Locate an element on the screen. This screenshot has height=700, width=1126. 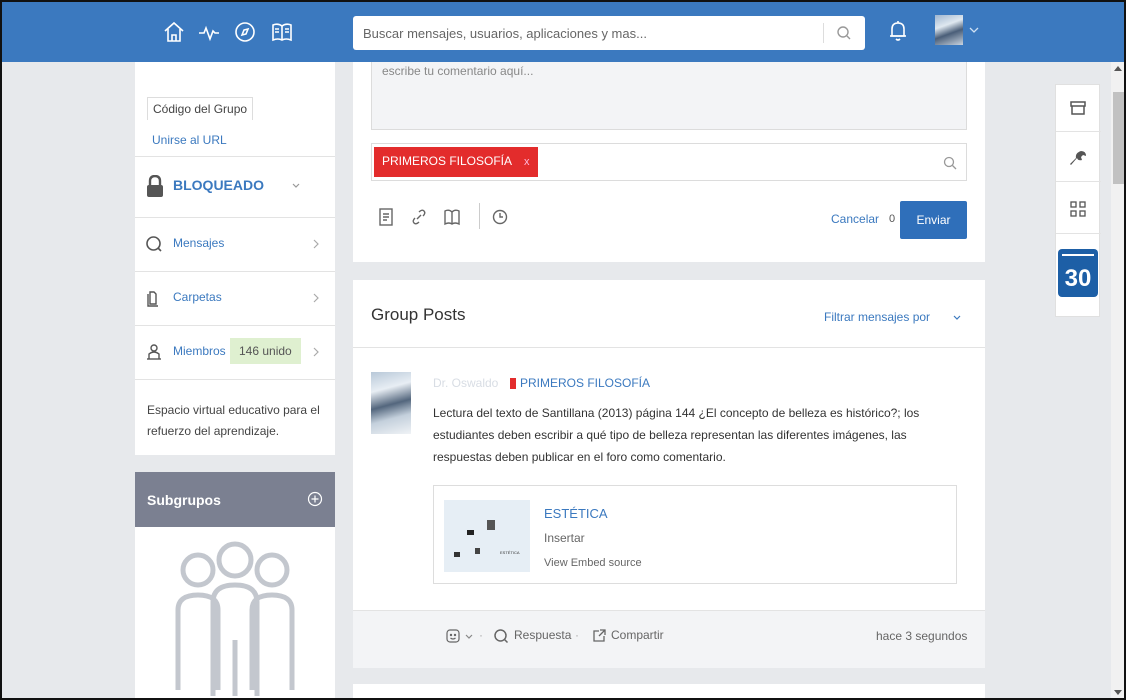
scrollbar is located at coordinates (1118, 381).